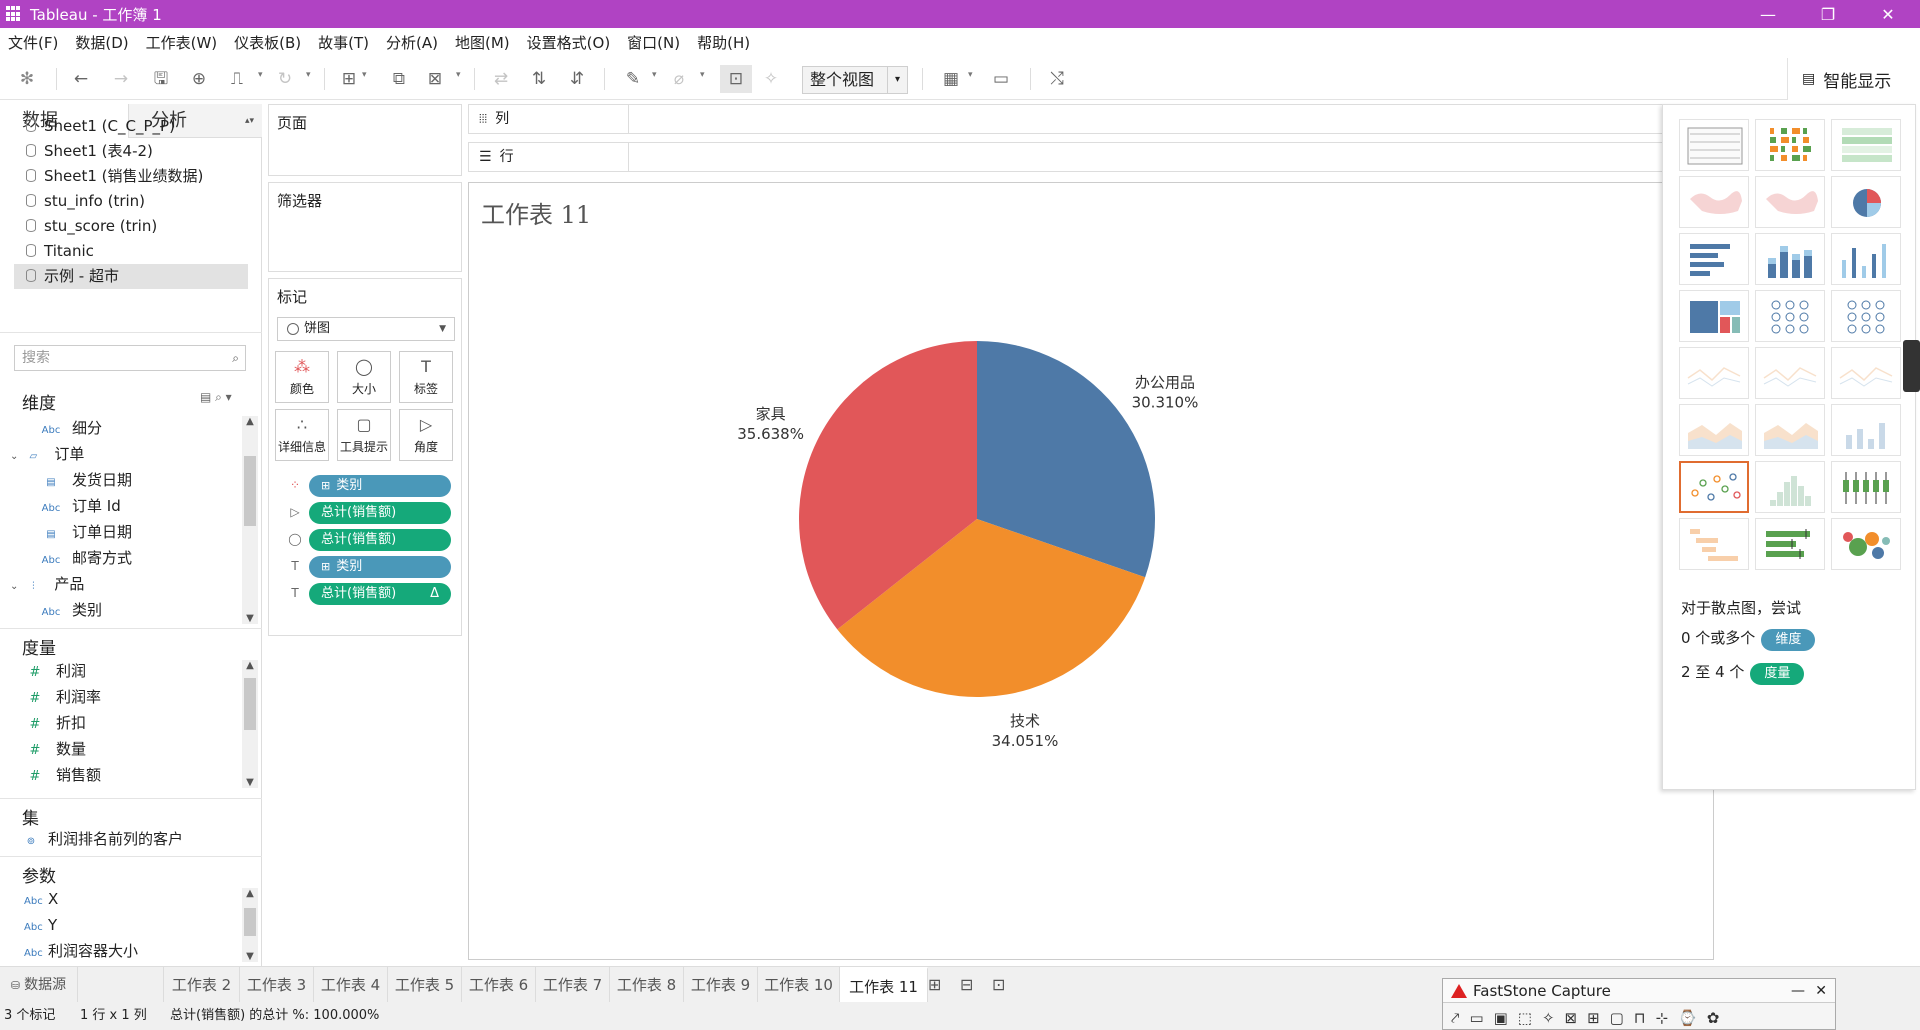 The image size is (1920, 1030). What do you see at coordinates (343, 42) in the screenshot?
I see `menu-item-4: 故事(T)` at bounding box center [343, 42].